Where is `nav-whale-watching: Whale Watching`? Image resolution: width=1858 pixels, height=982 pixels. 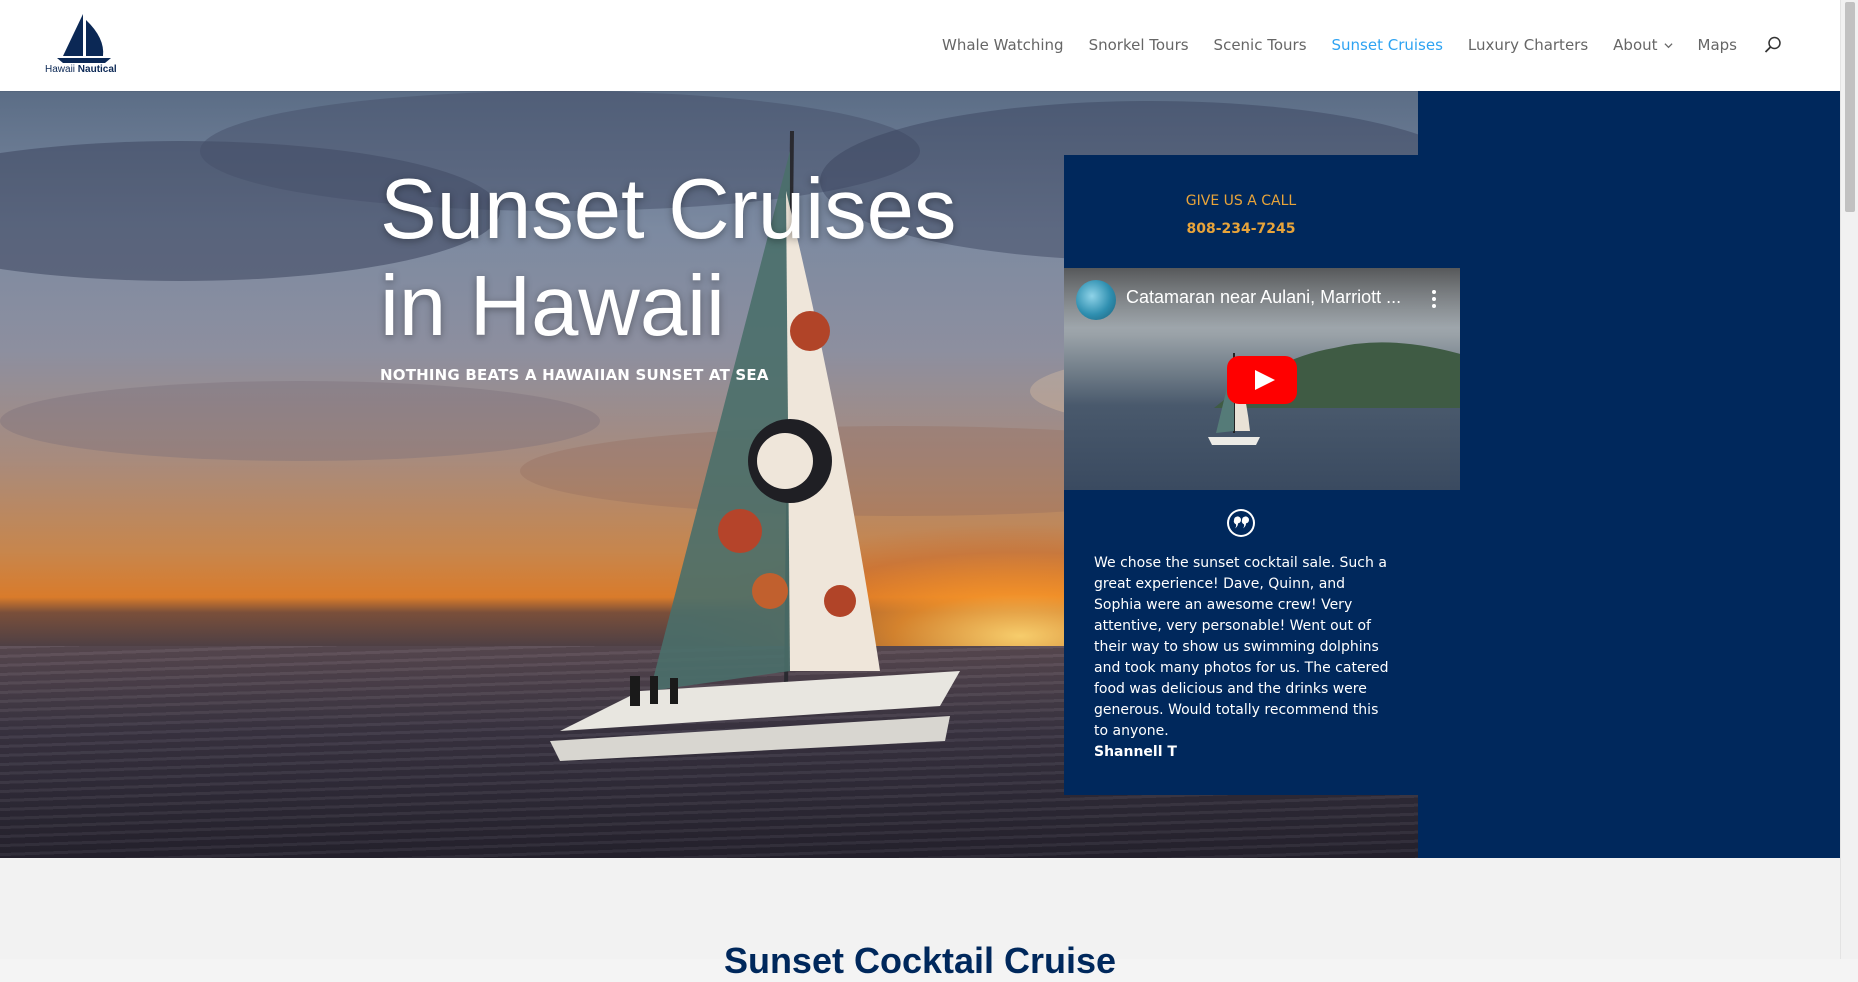
nav-whale-watching: Whale Watching is located at coordinates (1003, 45).